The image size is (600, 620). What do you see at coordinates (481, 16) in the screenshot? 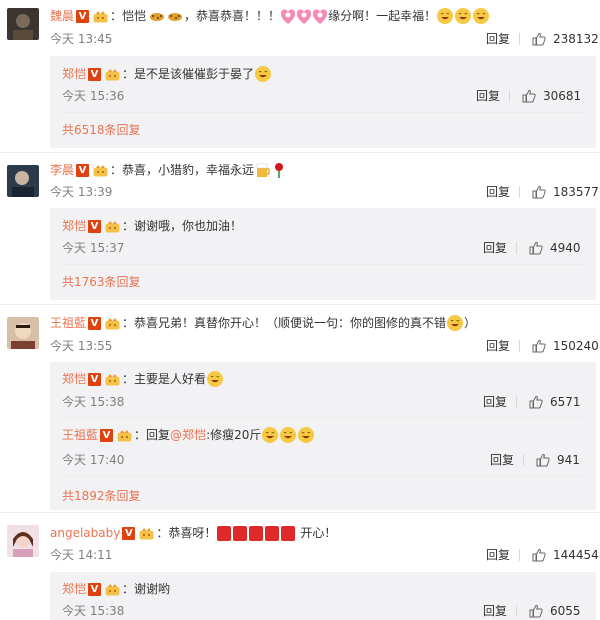
I see `laugh-emoji-icon` at bounding box center [481, 16].